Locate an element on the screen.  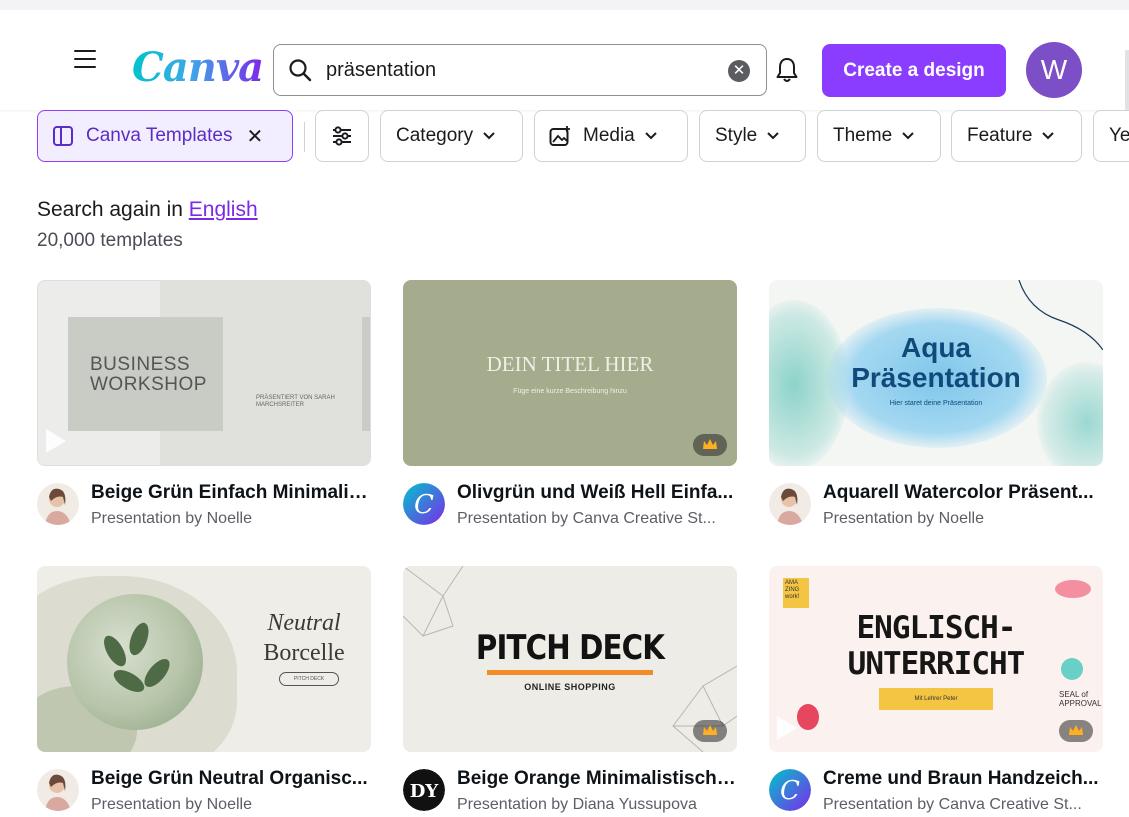
creator-avatar: DY is located at coordinates (424, 790).